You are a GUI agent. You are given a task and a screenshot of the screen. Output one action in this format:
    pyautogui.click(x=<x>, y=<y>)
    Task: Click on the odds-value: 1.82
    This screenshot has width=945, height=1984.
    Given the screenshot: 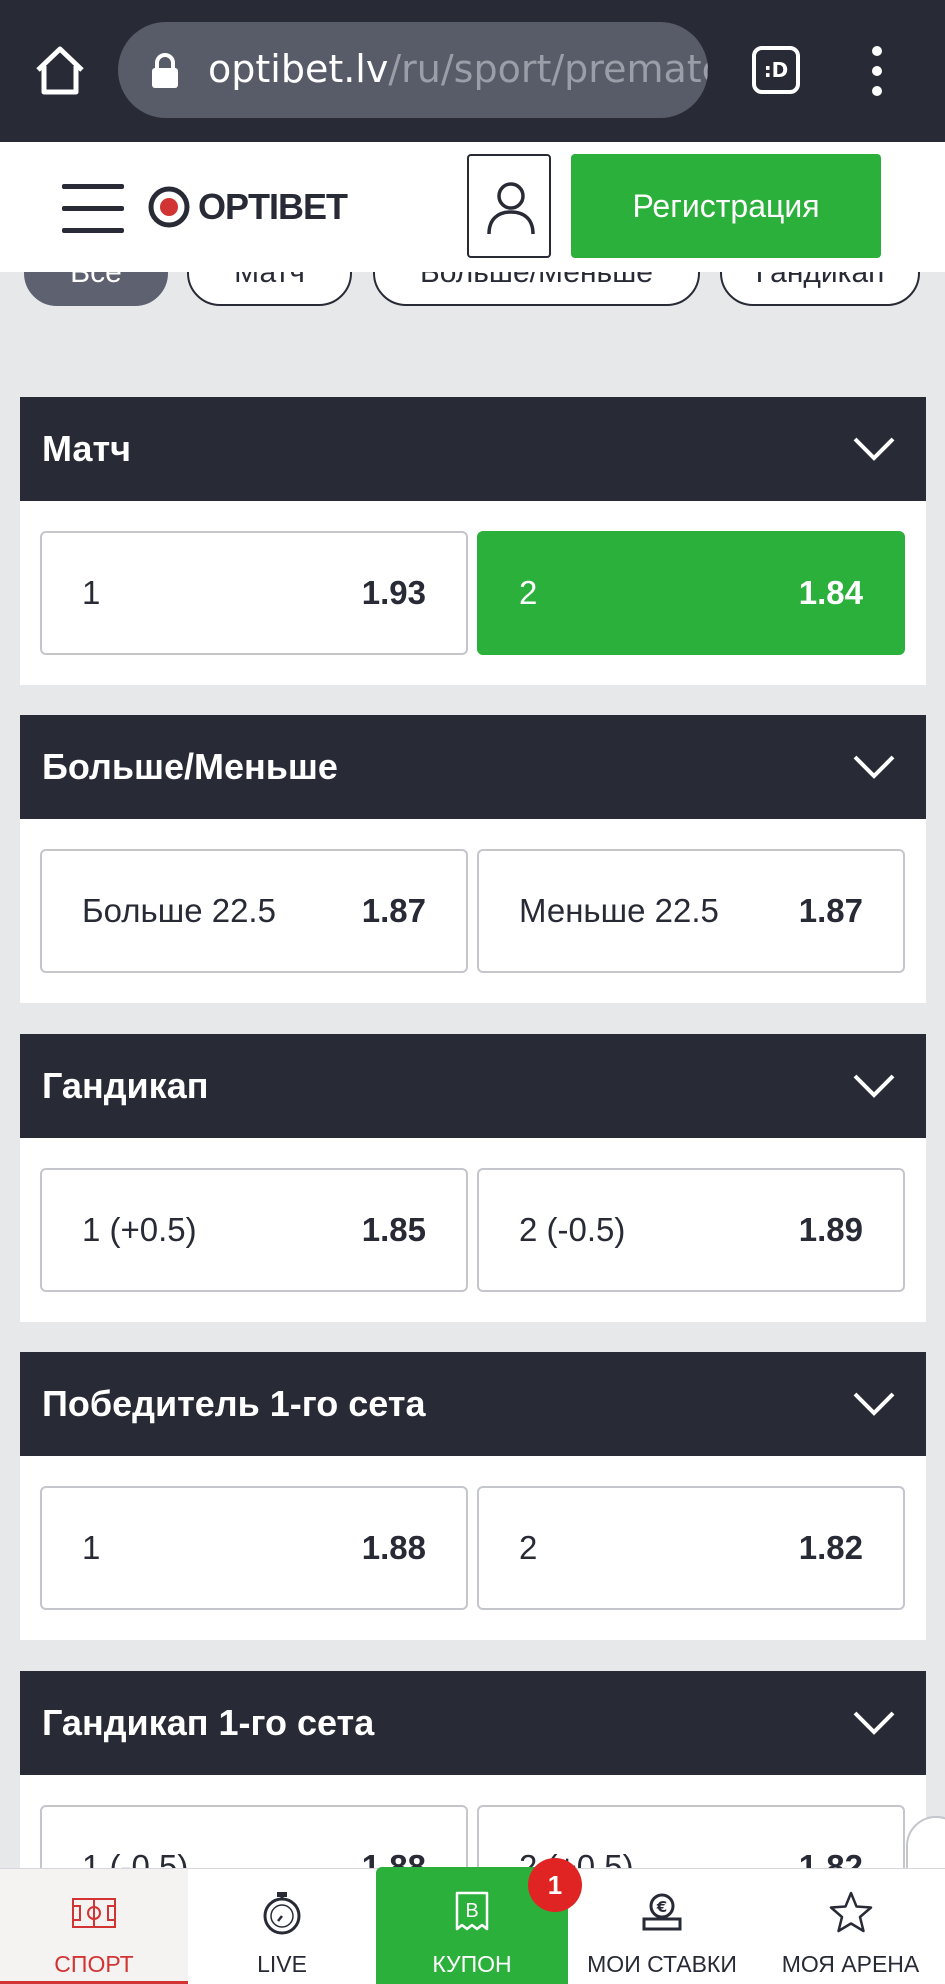 What is the action you would take?
    pyautogui.click(x=830, y=1547)
    